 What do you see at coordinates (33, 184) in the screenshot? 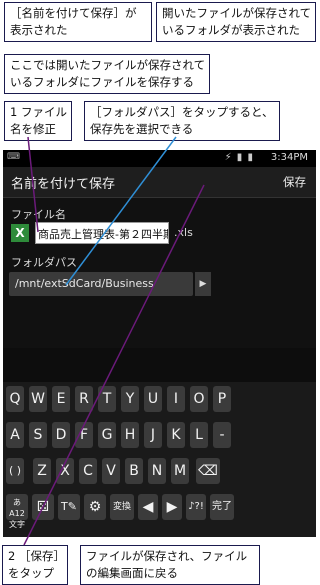
I see `step1-leader-line` at bounding box center [33, 184].